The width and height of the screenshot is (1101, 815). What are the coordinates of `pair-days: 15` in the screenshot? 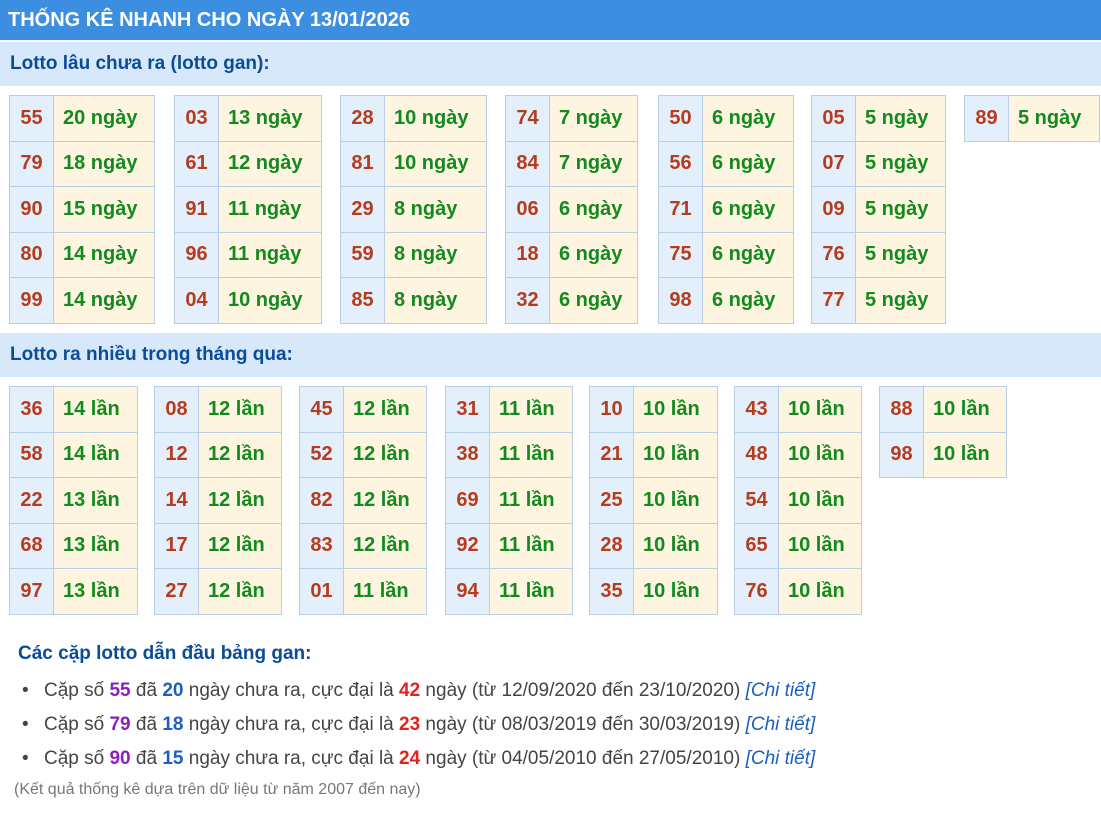 It's located at (173, 758).